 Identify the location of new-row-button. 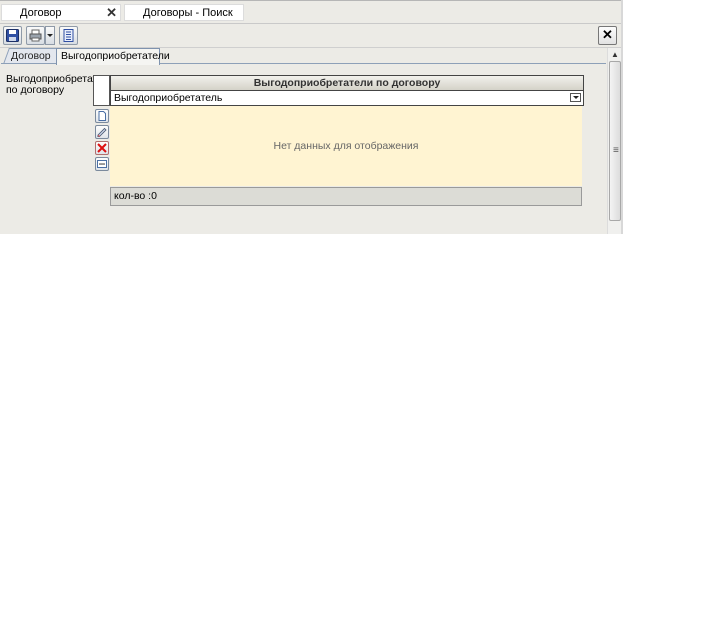
(102, 116).